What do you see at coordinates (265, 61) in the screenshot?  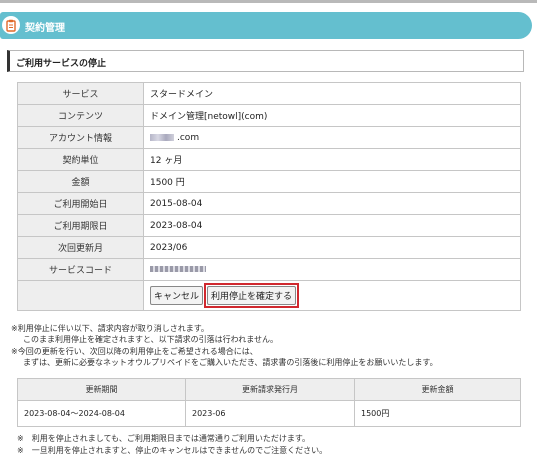 I see `section-header: ご利用サービスの停止` at bounding box center [265, 61].